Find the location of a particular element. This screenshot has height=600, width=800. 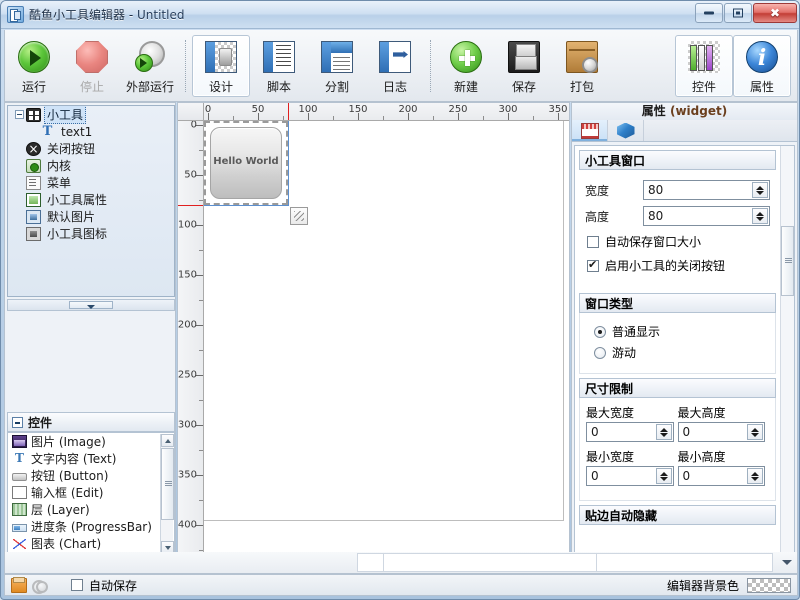

toolbar-button-run: 运行 is located at coordinates (34, 66).